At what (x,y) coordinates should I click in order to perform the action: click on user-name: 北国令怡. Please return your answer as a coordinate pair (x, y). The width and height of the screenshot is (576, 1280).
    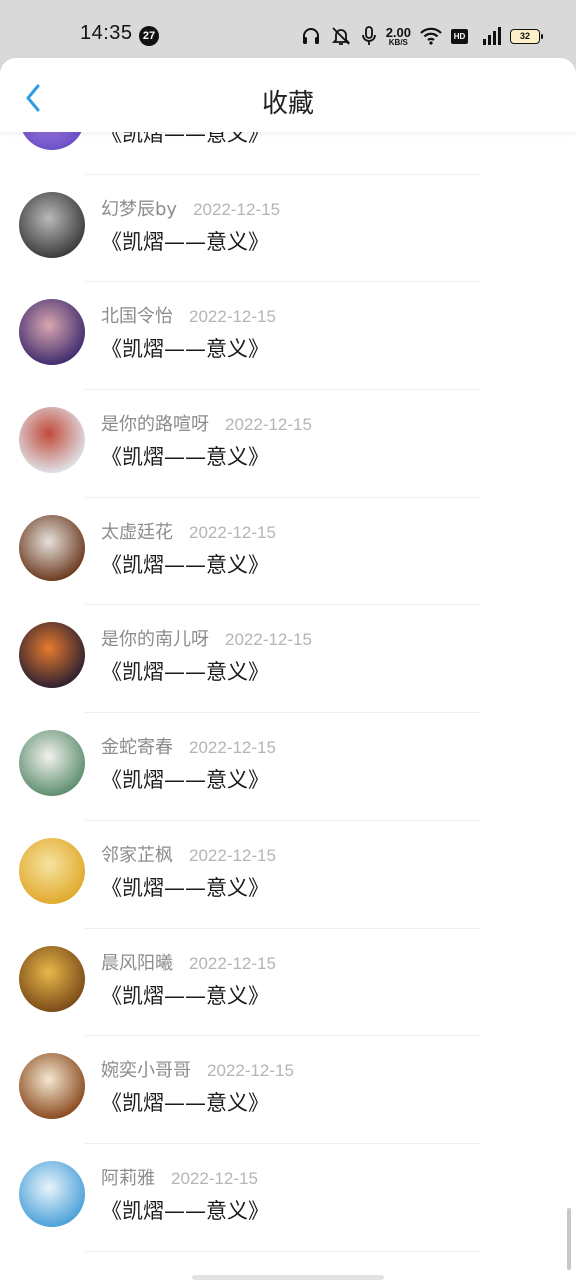
    Looking at the image, I should click on (137, 315).